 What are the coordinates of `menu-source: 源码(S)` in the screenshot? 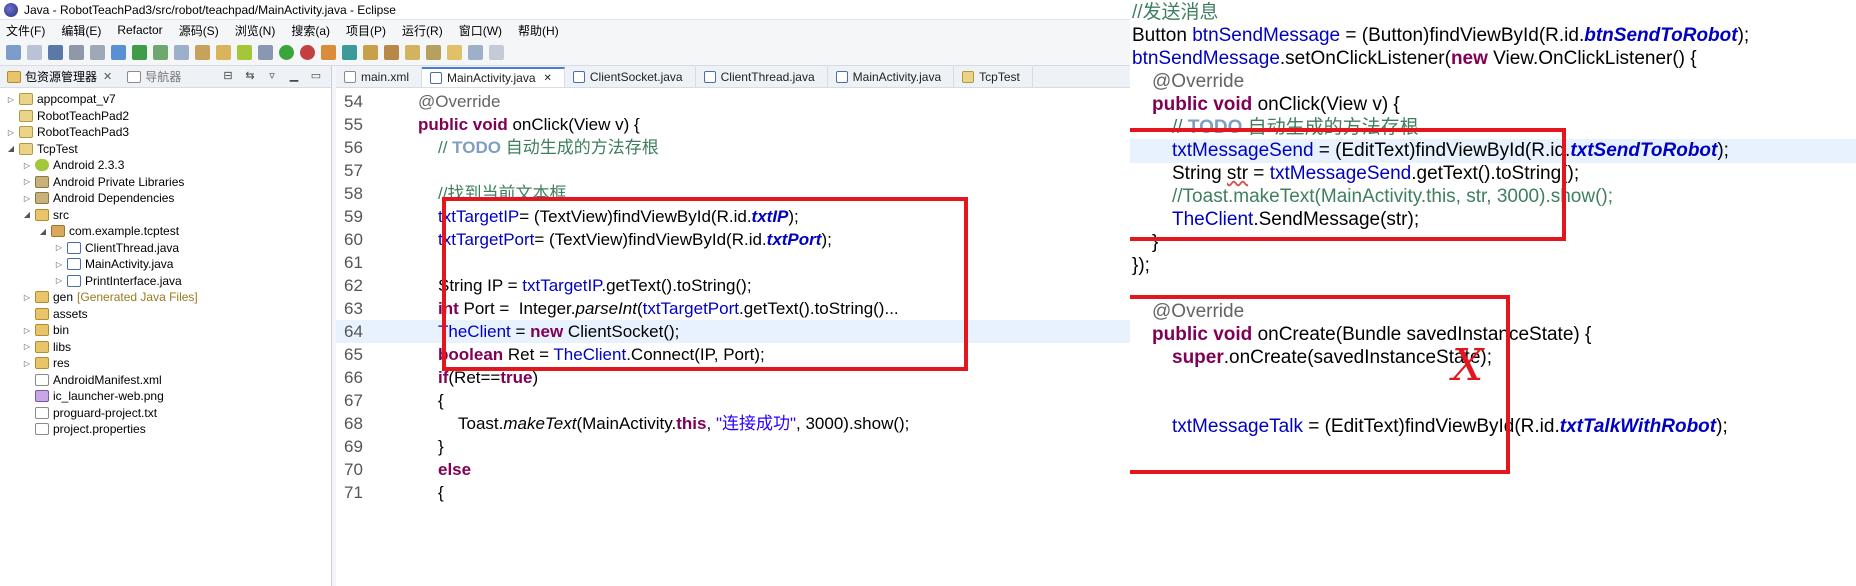 It's located at (199, 30).